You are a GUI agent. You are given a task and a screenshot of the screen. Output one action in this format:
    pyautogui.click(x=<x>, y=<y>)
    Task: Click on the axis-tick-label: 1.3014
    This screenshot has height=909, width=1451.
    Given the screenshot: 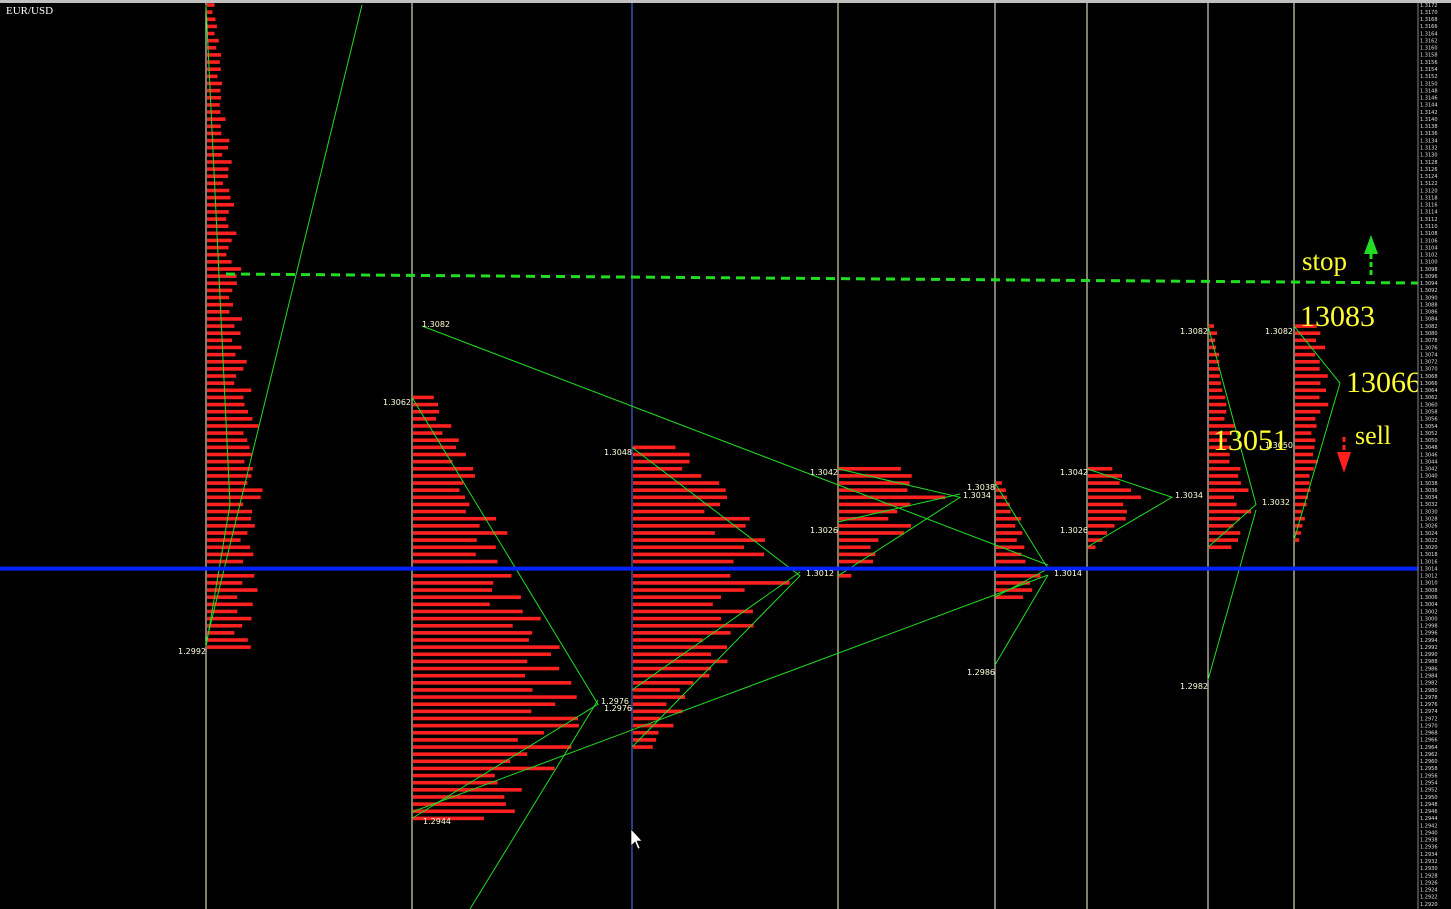 What is the action you would take?
    pyautogui.click(x=1429, y=570)
    